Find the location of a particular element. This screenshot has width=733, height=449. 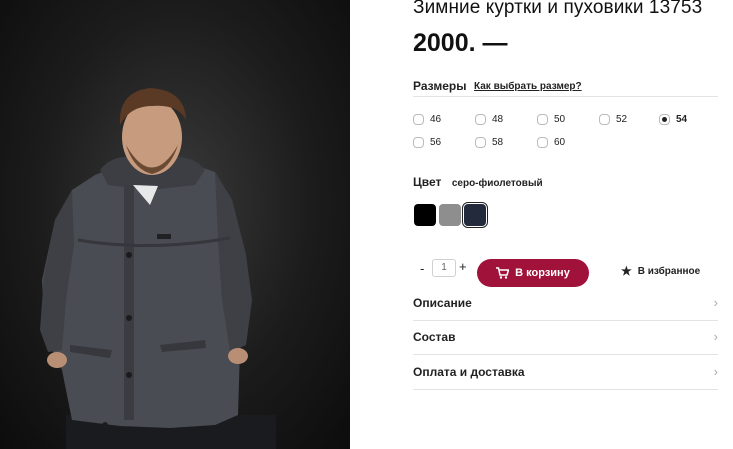

color-swatch-black is located at coordinates (425, 215).